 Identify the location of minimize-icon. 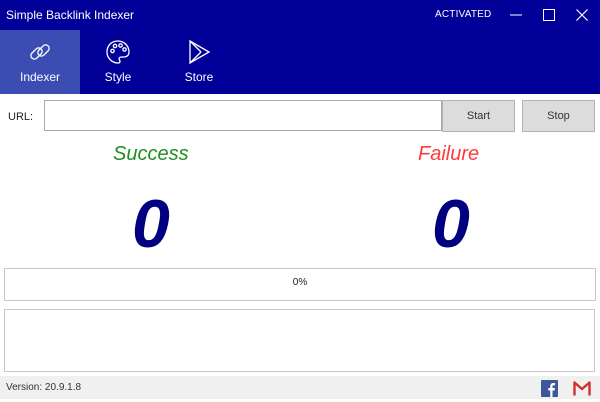
(516, 15).